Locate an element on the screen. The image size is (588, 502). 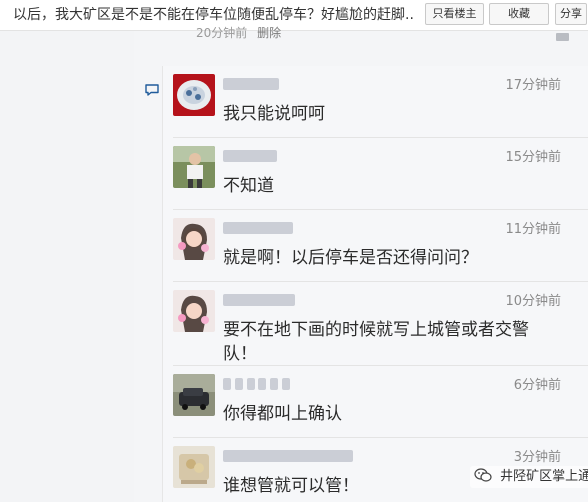
reply-text: 就是啊！以后停车是否还得问问？ is located at coordinates (350, 258).